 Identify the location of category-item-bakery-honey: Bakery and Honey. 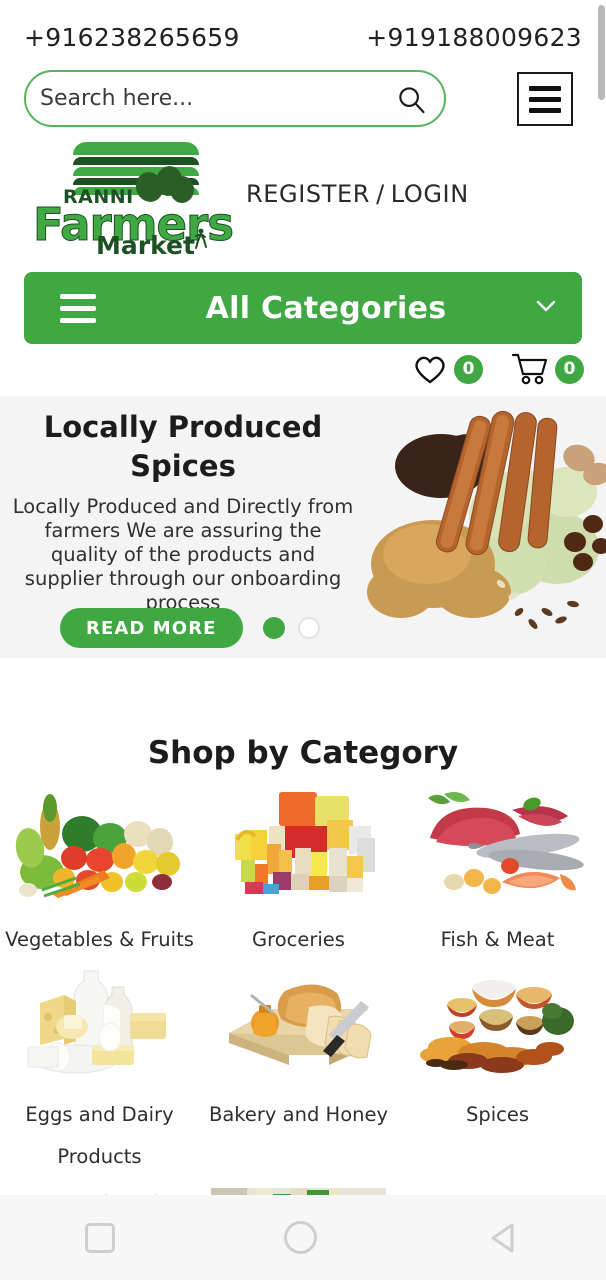
(298, 1069).